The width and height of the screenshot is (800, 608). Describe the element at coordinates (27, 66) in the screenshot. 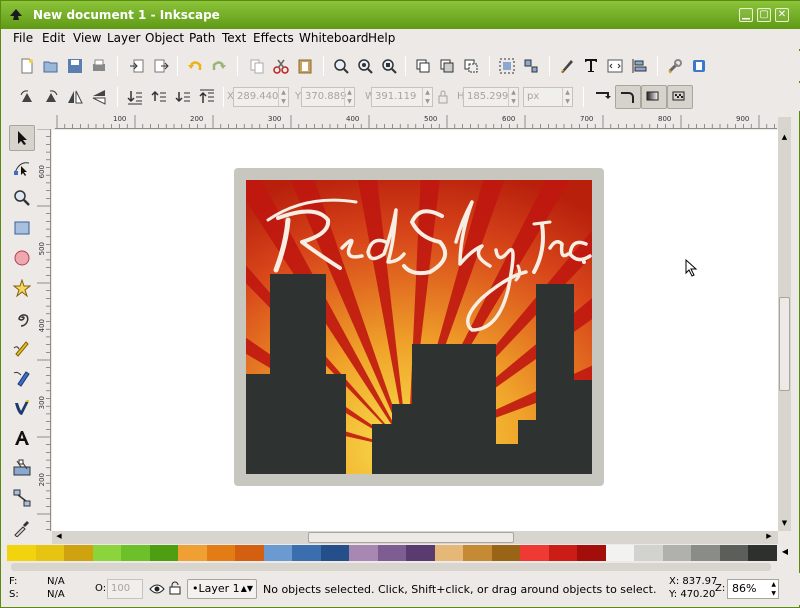

I see `new-document-icon` at that location.